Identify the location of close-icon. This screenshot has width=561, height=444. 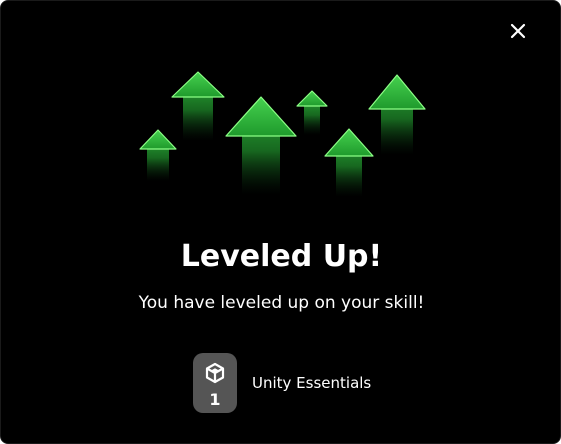
(518, 31).